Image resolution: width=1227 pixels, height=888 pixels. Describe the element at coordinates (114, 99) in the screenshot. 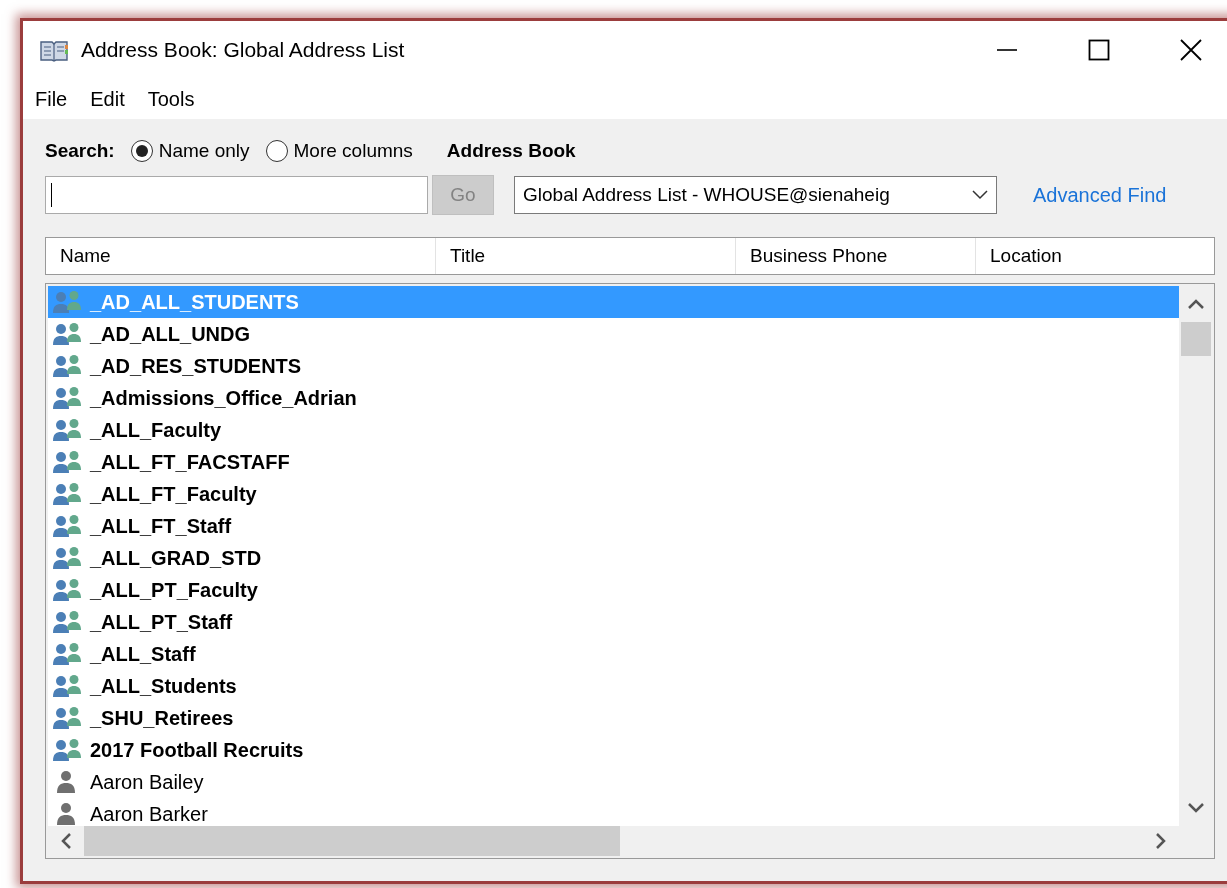

I see `menu-item: Edit` at that location.